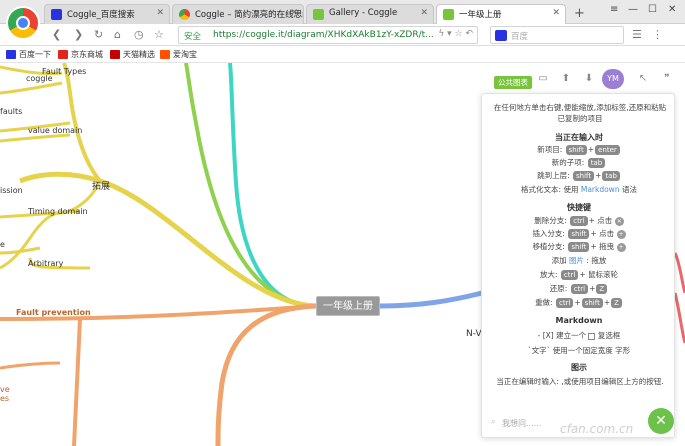 This screenshot has width=685, height=446. I want to click on pointer-icon: ↖, so click(643, 79).